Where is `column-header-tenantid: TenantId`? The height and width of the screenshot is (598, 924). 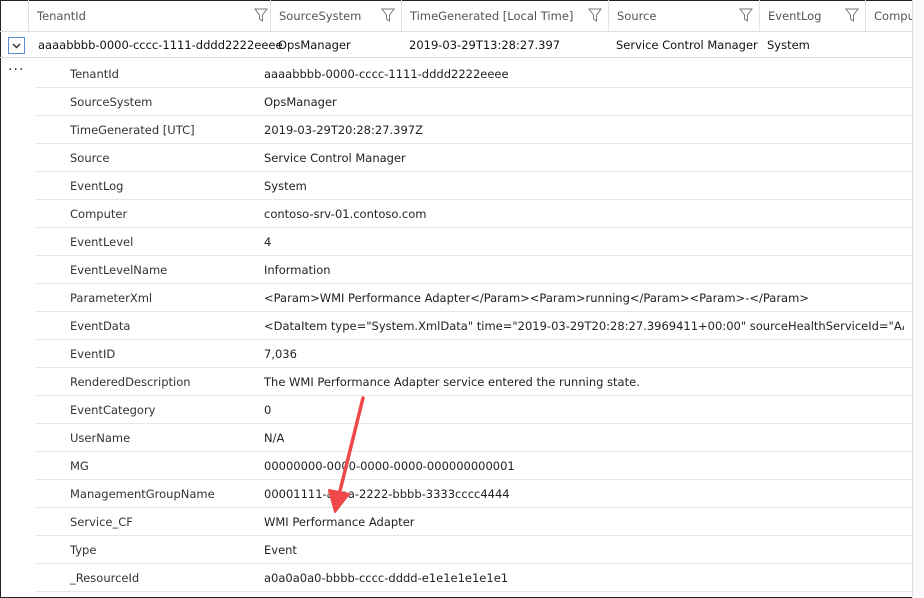 column-header-tenantid: TenantId is located at coordinates (151, 16).